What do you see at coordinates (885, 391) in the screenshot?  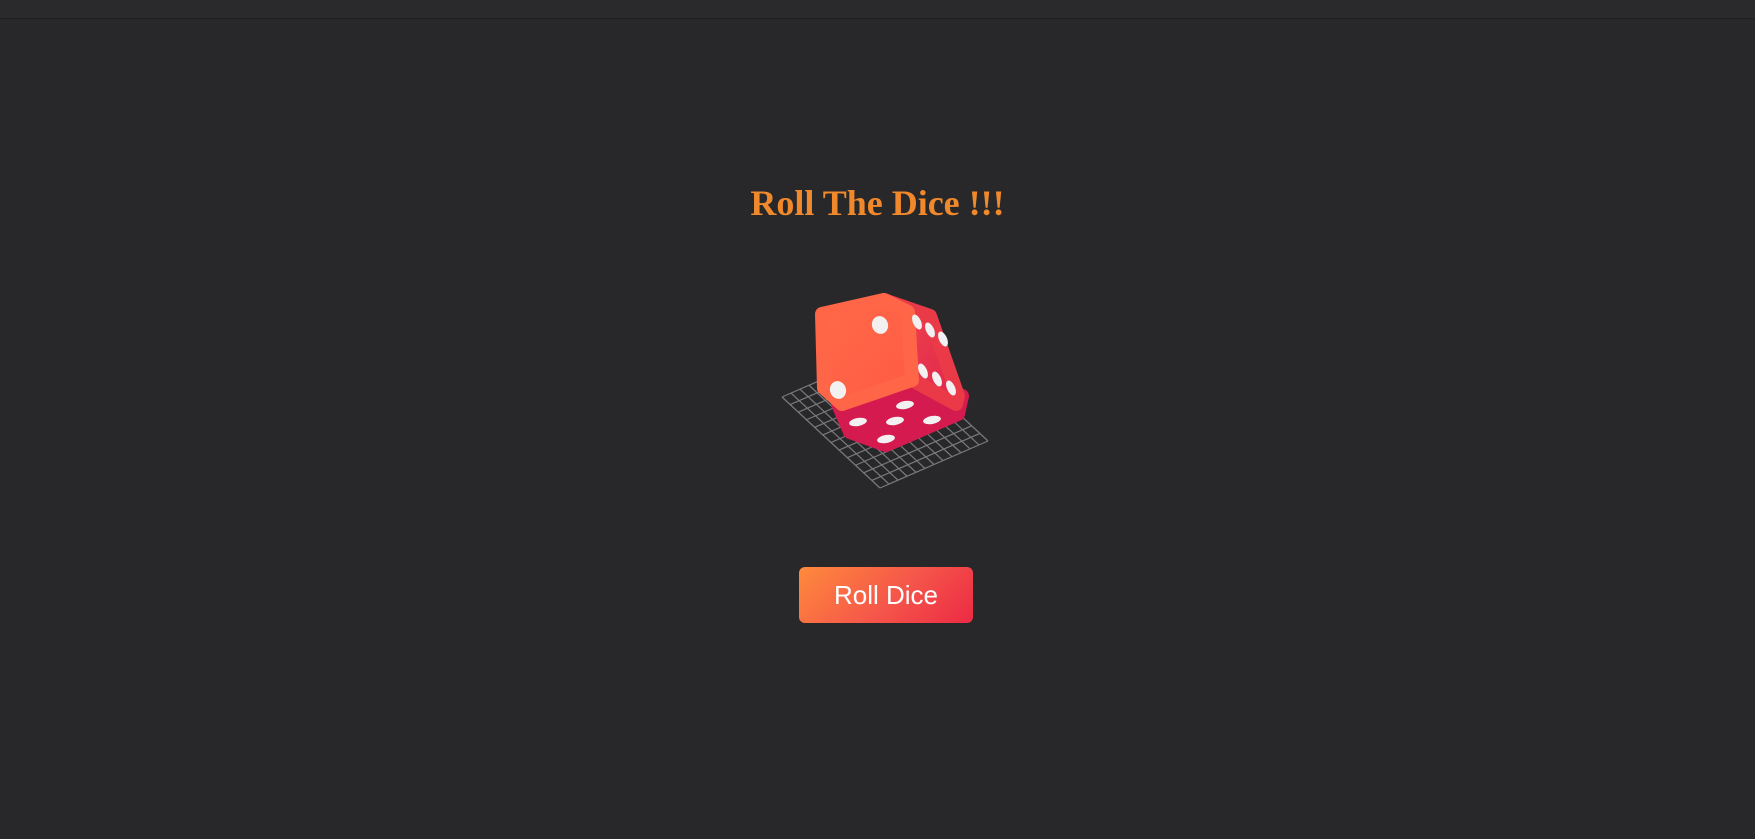 I see `dice-icon` at bounding box center [885, 391].